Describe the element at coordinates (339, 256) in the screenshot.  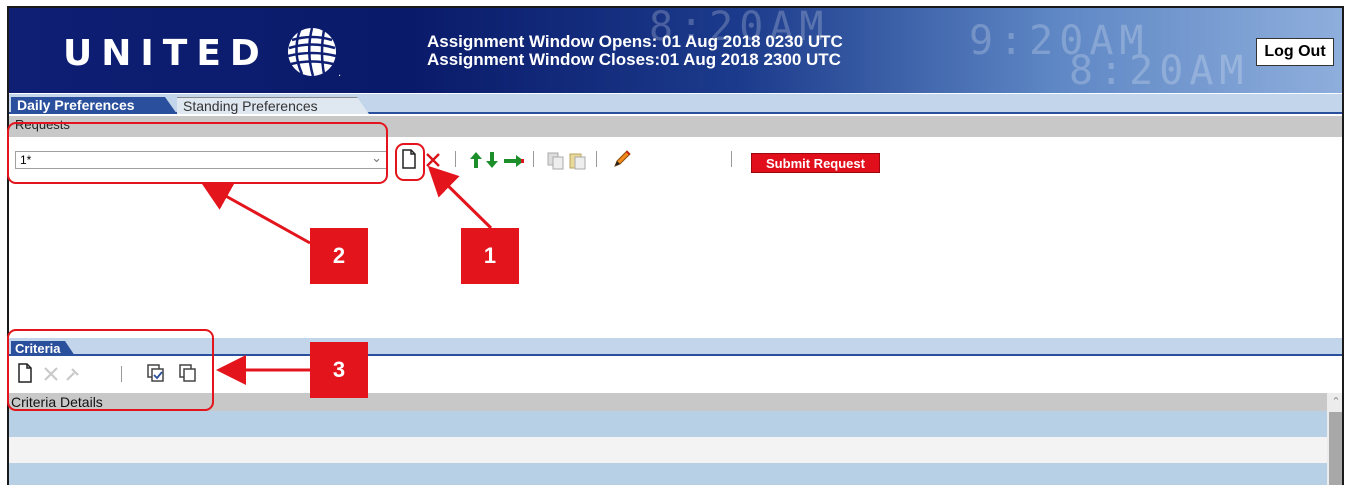
I see `annotation-number-2: 2` at that location.